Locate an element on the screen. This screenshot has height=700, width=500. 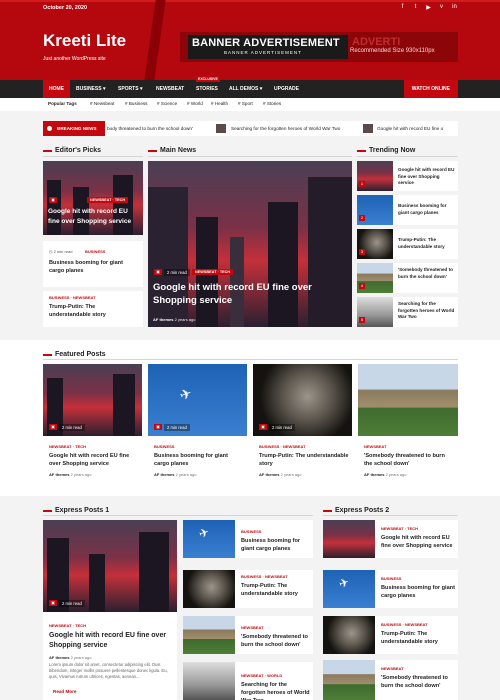
youtube-icon: ▶ is located at coordinates (428, 7).